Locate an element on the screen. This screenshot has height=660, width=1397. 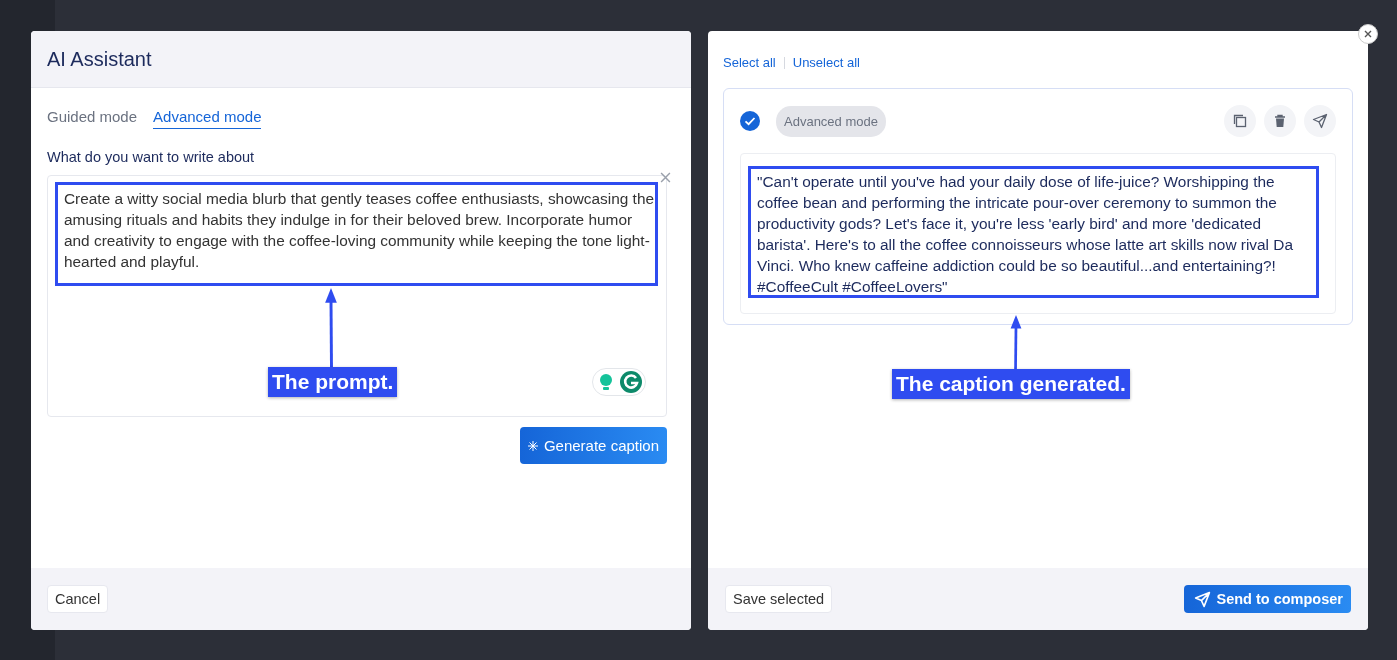
annotation-arrow is located at coordinates (1016, 342).